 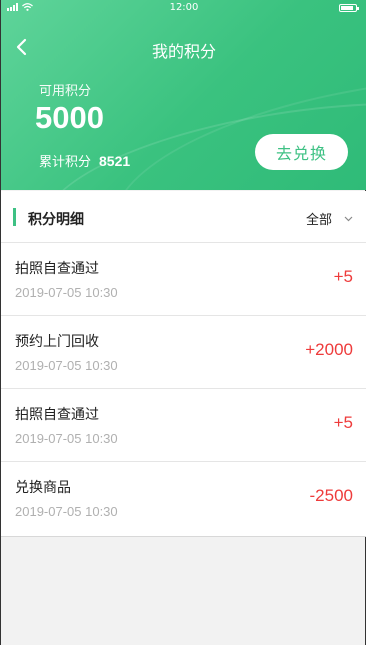 I want to click on available-points-label: 可用积分, so click(x=65, y=91).